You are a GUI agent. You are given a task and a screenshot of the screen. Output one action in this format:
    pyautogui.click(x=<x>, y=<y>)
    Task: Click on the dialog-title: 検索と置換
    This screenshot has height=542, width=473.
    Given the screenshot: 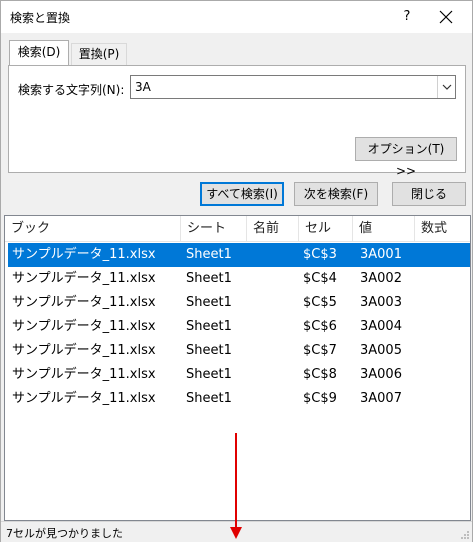 What is the action you would take?
    pyautogui.click(x=40, y=18)
    